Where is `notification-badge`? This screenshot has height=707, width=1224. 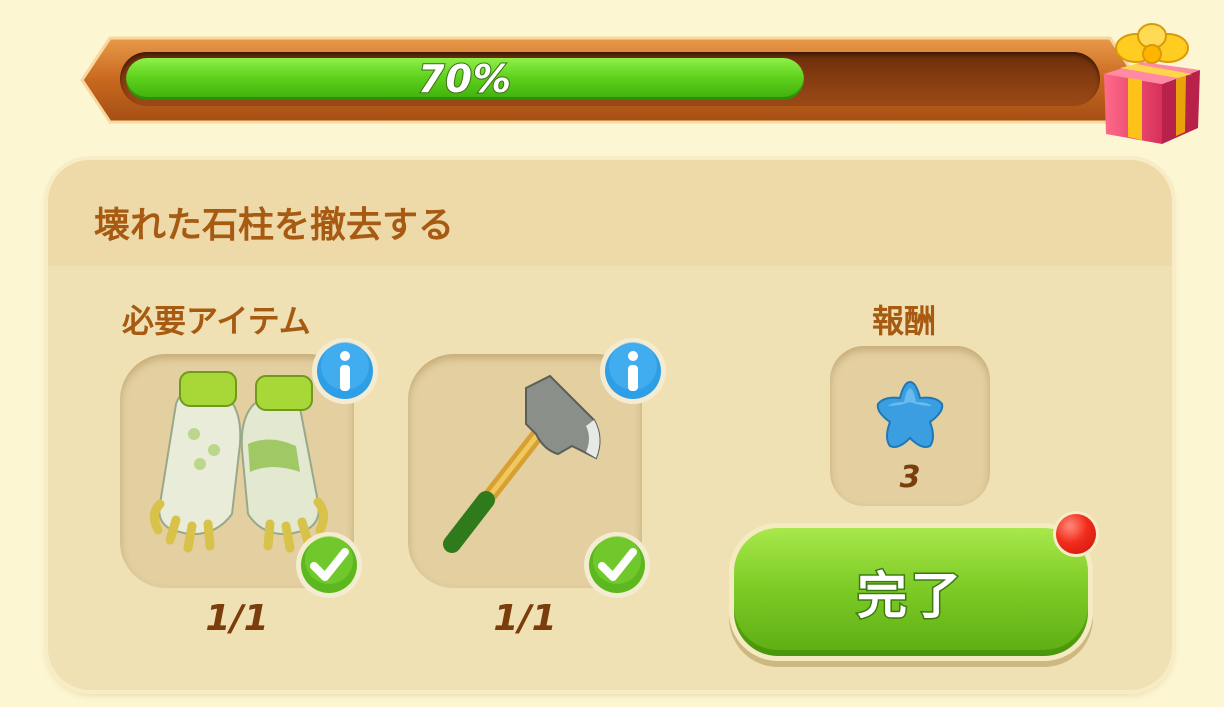
notification-badge is located at coordinates (1076, 534).